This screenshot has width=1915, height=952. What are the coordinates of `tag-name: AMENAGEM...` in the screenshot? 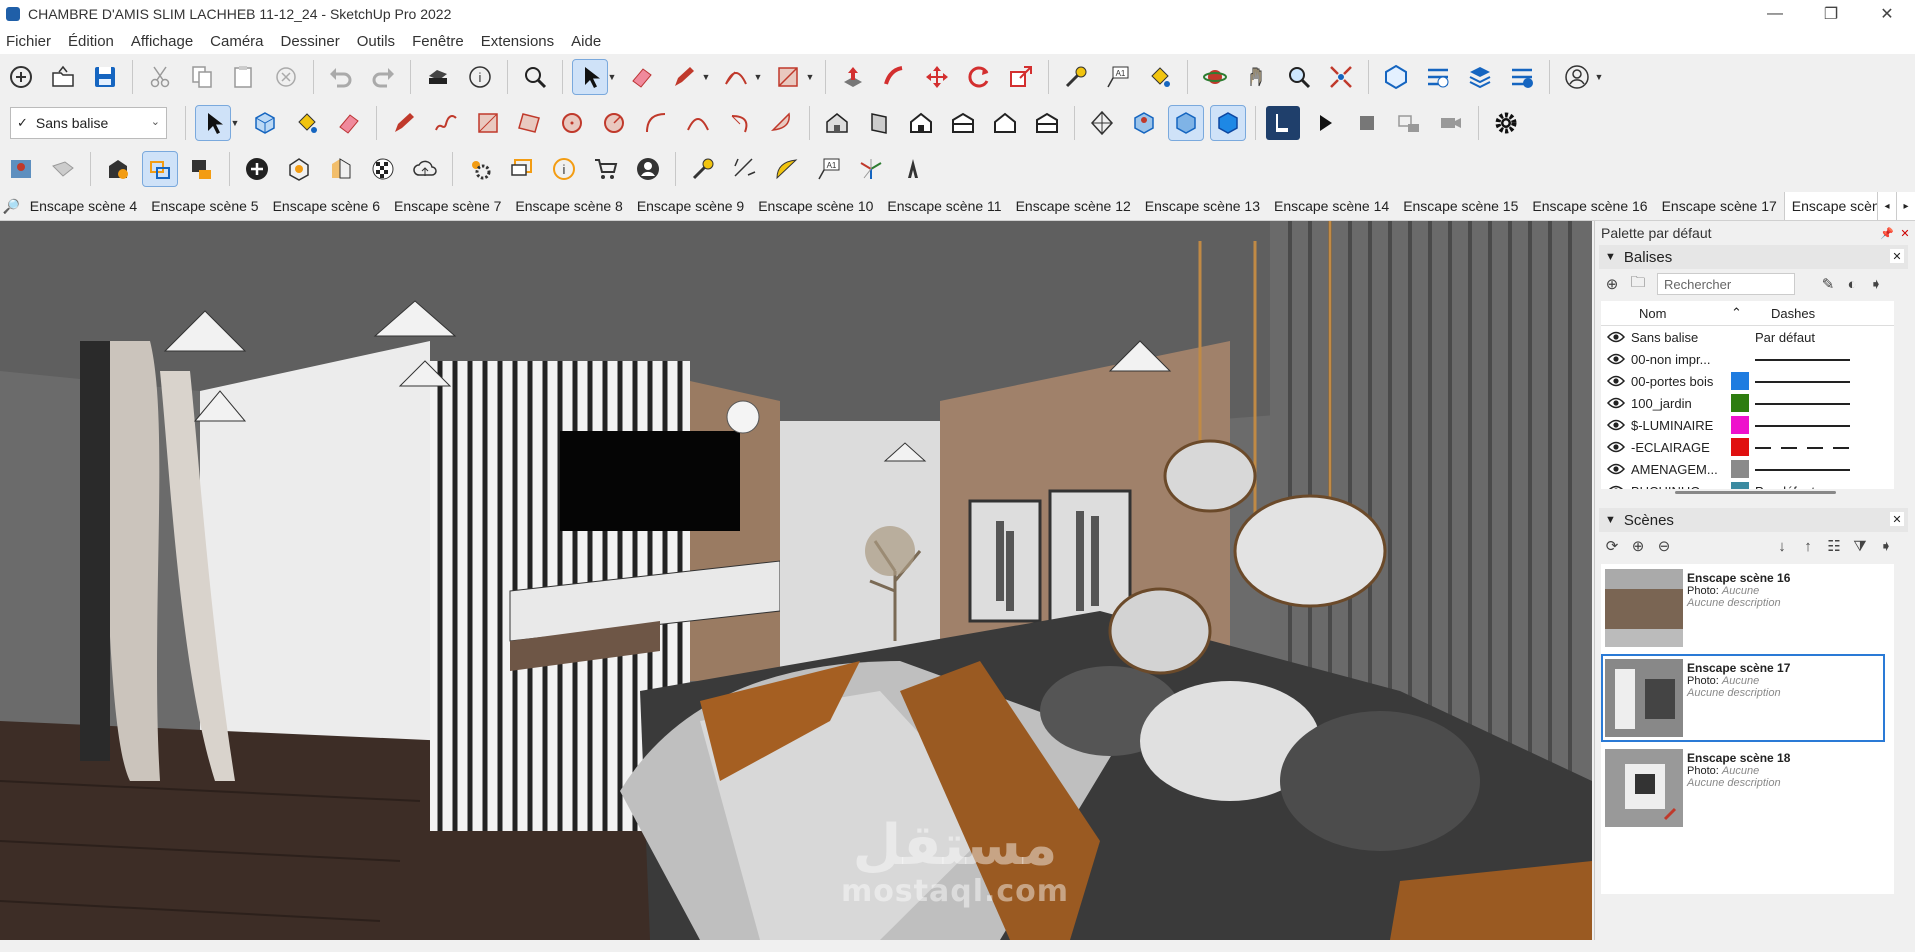 It's located at (1681, 469).